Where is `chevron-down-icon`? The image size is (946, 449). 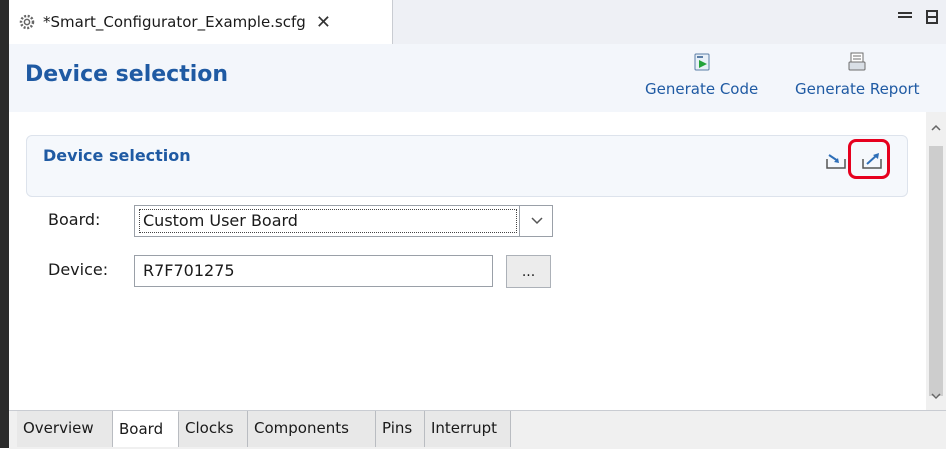
chevron-down-icon is located at coordinates (537, 222).